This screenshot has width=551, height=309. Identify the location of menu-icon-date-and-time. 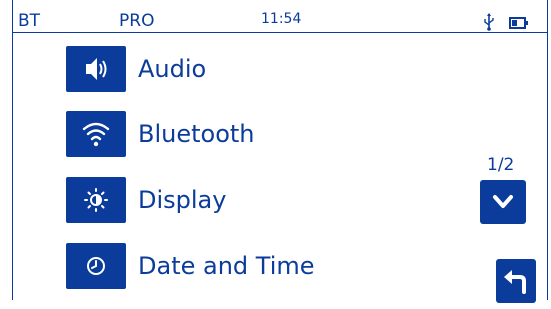
(96, 266).